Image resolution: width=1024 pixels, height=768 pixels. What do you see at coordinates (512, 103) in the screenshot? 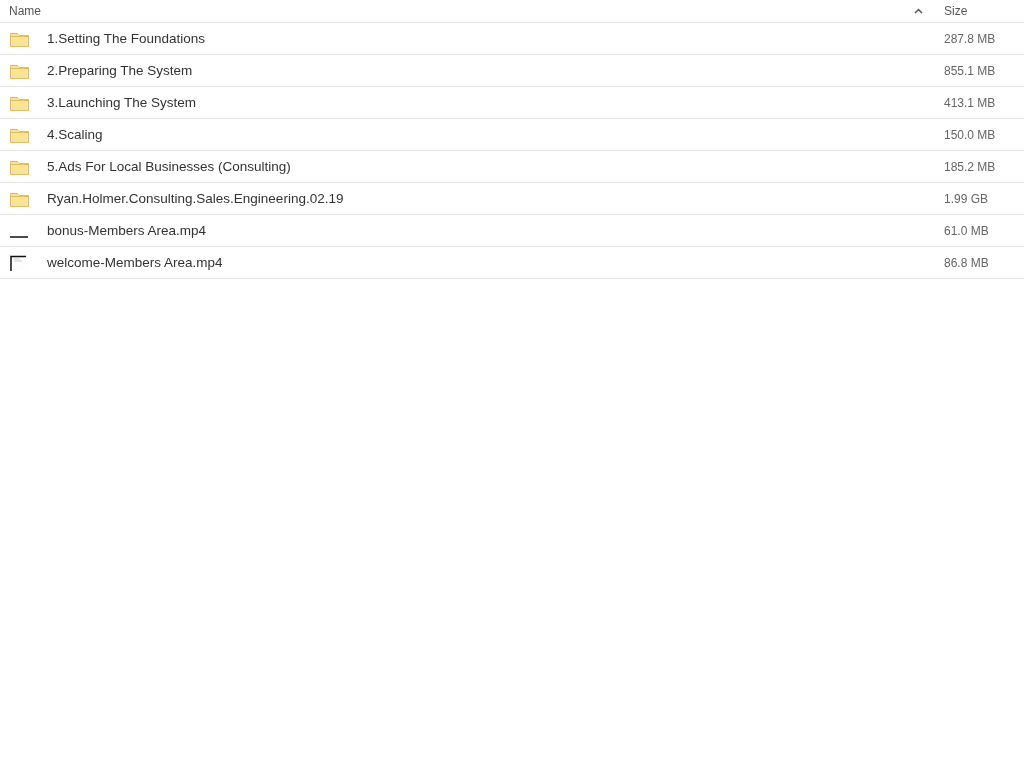
I see `file-row: 3.Launching The System 413.1 MB` at bounding box center [512, 103].